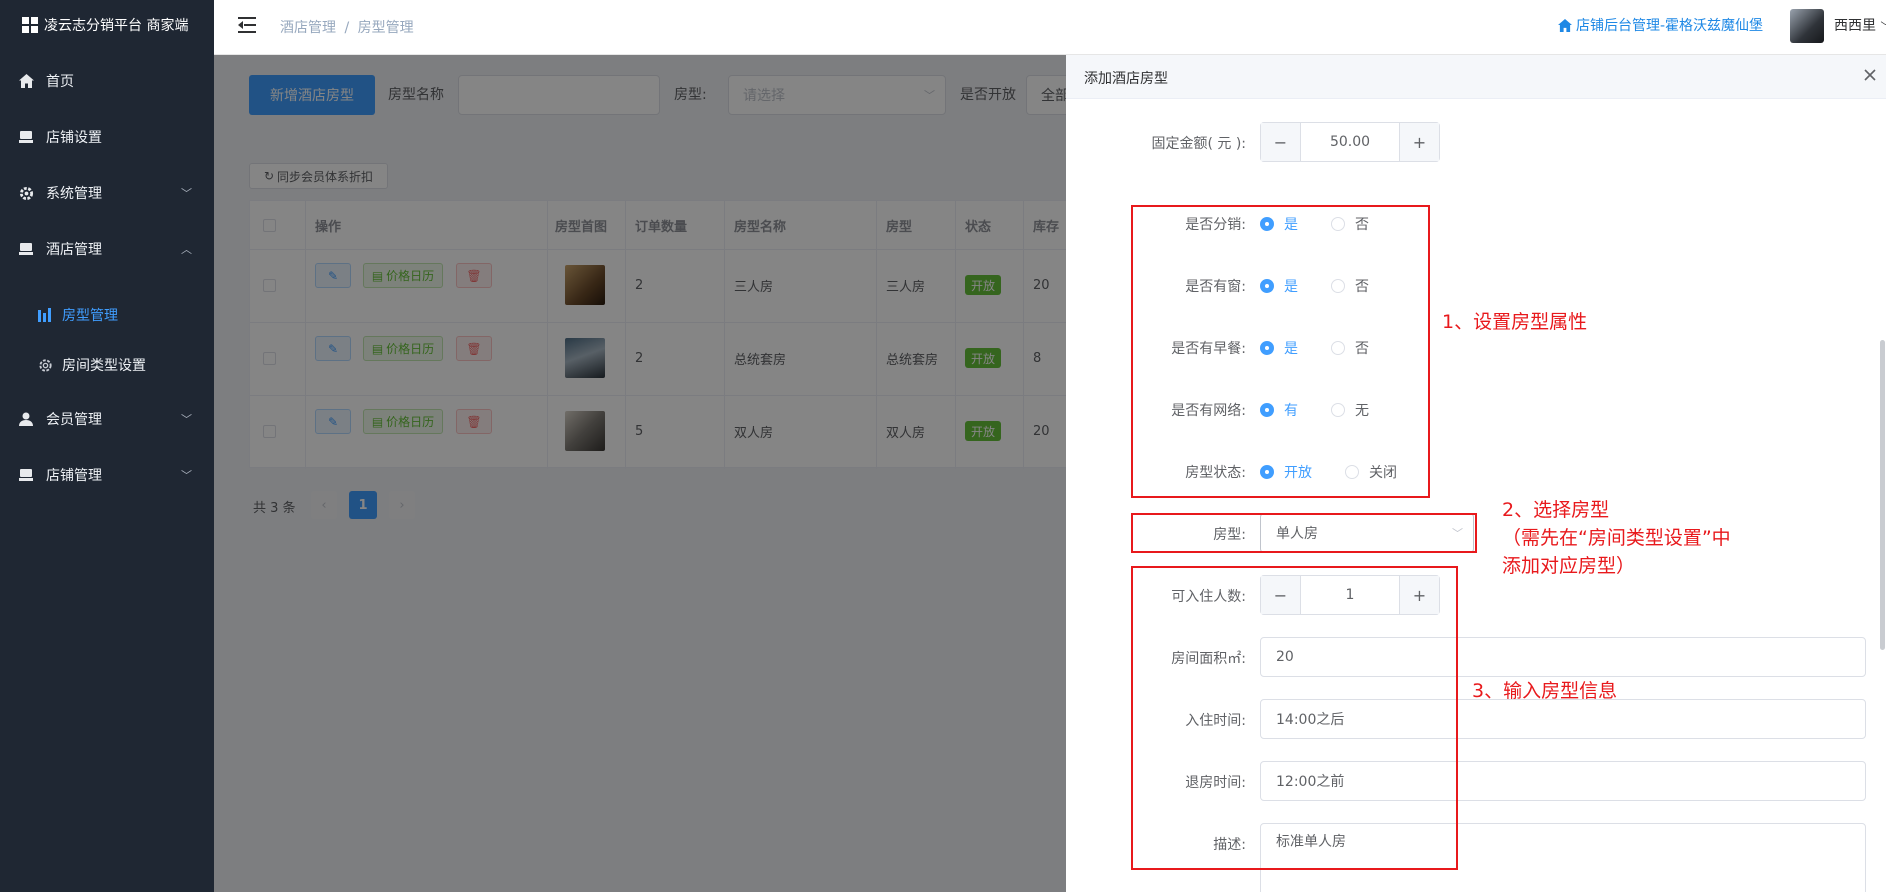 The image size is (1886, 892). What do you see at coordinates (1294, 718) in the screenshot?
I see `annotation-box-room-info` at bounding box center [1294, 718].